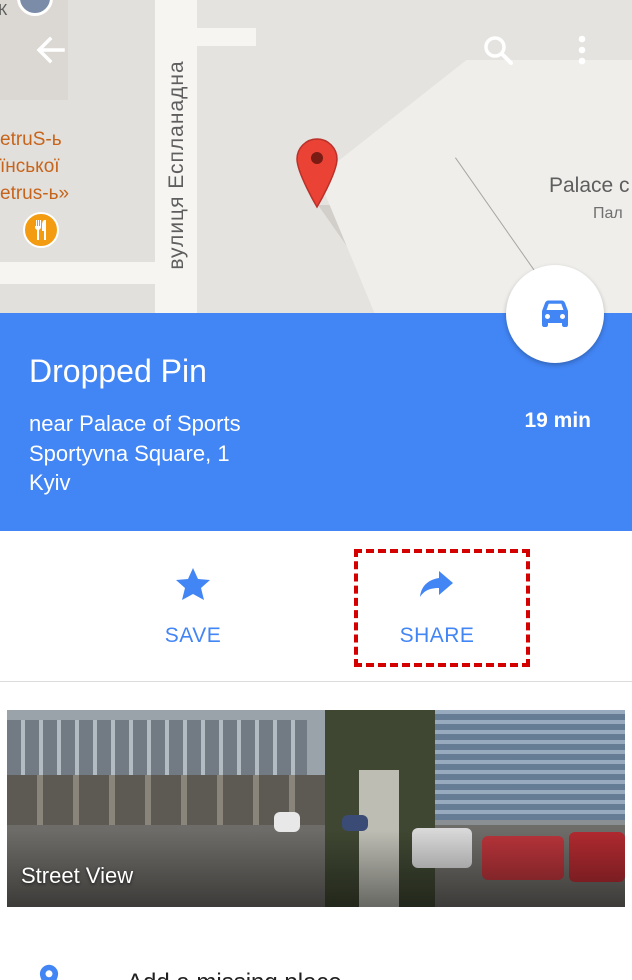 The image size is (632, 980). What do you see at coordinates (77, 299) in the screenshot?
I see `map-building` at bounding box center [77, 299].